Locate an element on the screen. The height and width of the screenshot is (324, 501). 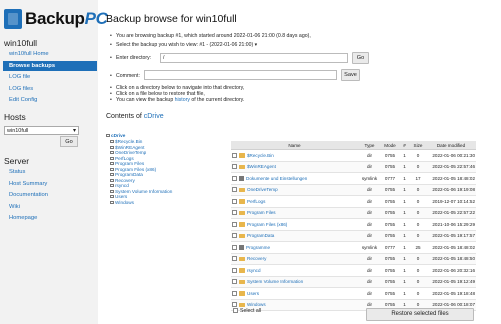
sidebar-item-status: Status is located at coordinates (17, 172).